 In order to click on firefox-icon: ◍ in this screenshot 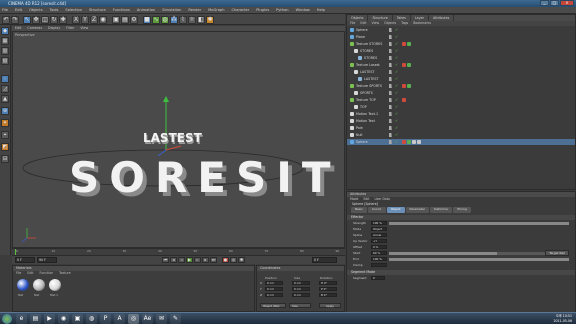, I will do `click(91, 319)`.